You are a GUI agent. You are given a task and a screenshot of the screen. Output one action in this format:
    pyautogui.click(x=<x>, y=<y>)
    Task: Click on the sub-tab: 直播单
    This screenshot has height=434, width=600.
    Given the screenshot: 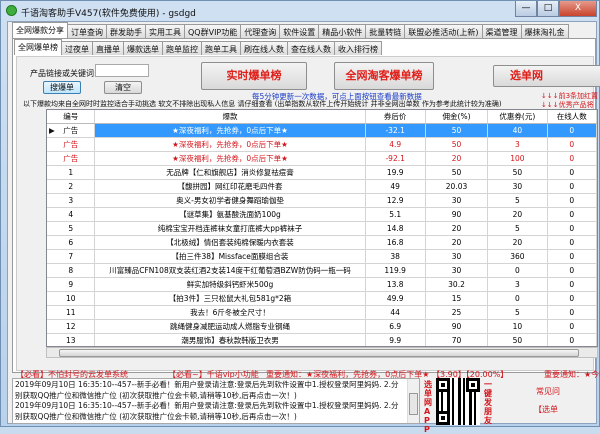 What is the action you would take?
    pyautogui.click(x=108, y=48)
    